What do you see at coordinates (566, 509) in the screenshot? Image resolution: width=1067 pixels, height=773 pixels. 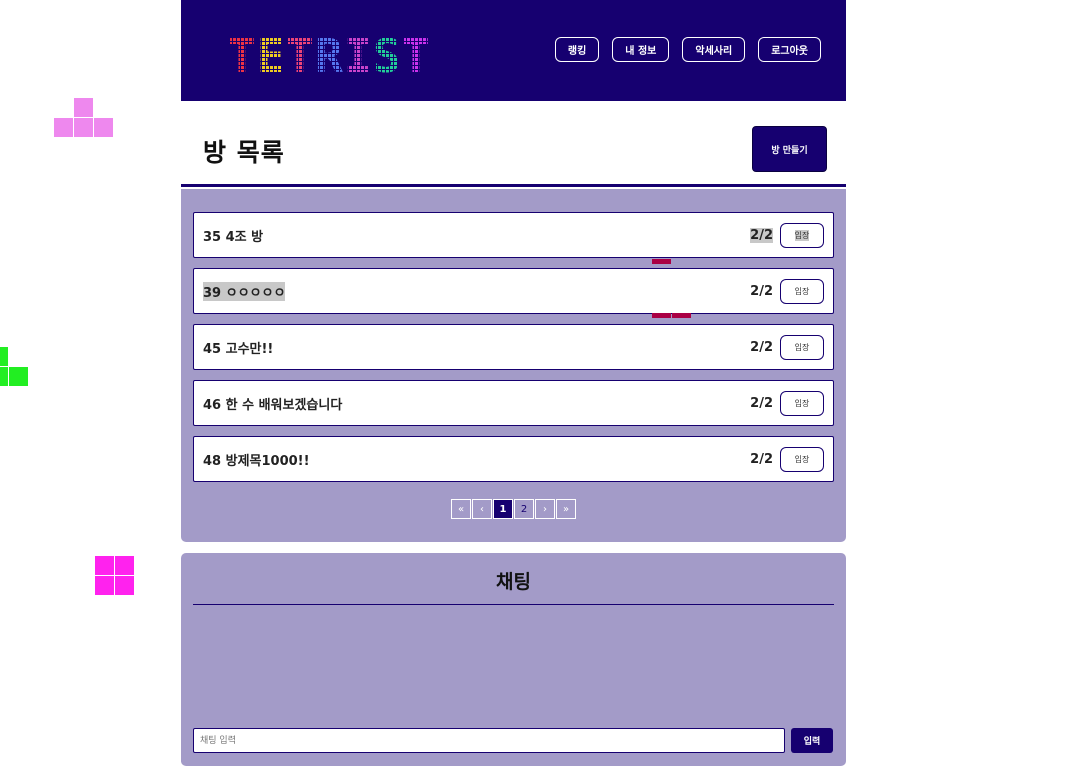 I see `last-page-button: »` at bounding box center [566, 509].